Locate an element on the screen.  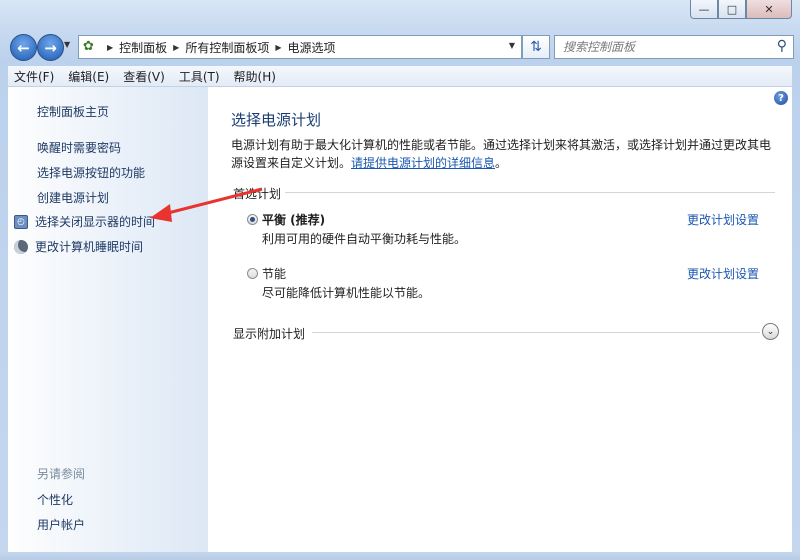
sidebar-item-sleep: 更改计算机睡眠时间 is located at coordinates (78, 246).